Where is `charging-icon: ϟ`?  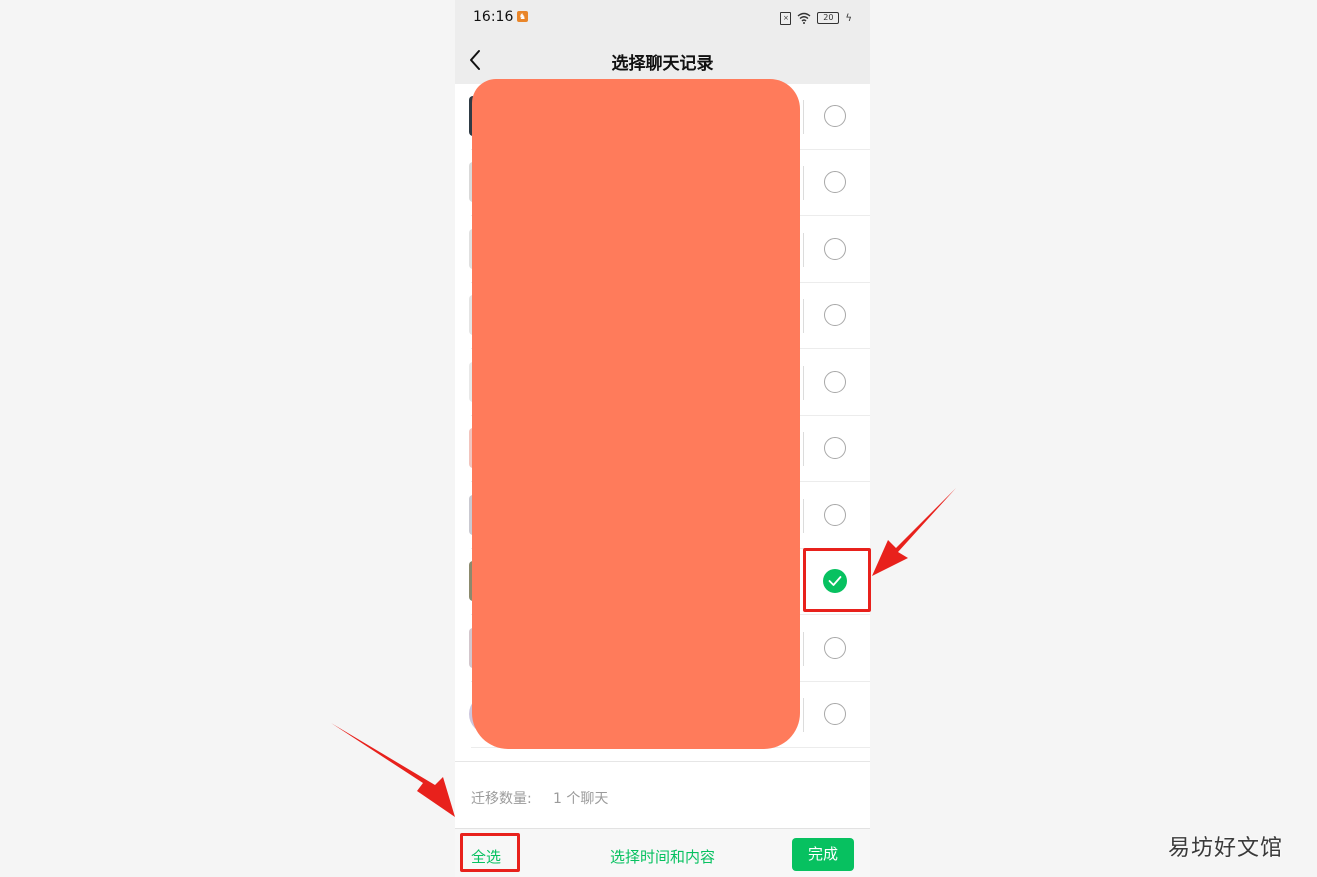
charging-icon: ϟ is located at coordinates (848, 18).